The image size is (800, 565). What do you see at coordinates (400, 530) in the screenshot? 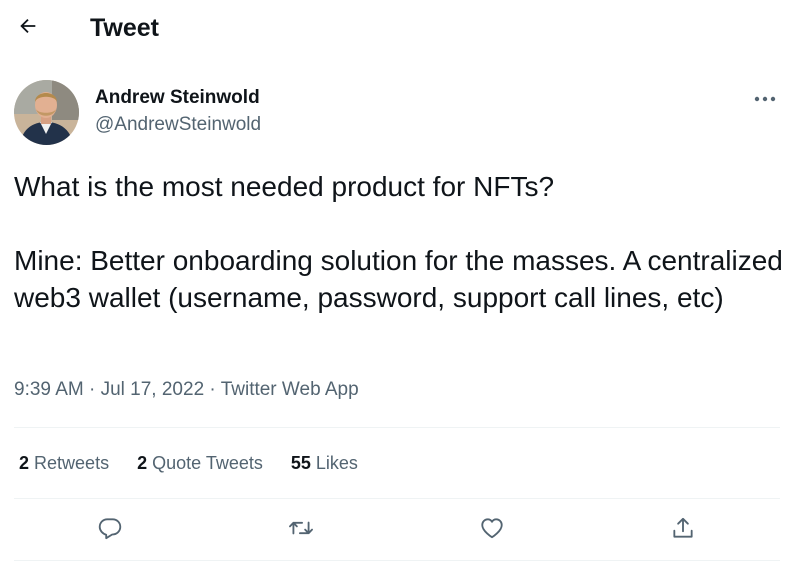
I see `action-bar` at bounding box center [400, 530].